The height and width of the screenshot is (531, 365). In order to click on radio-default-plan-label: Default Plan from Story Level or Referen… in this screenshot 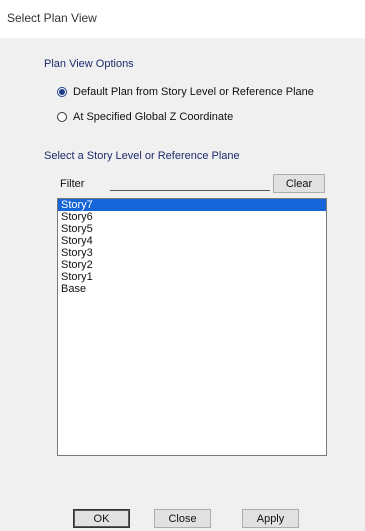, I will do `click(193, 92)`.